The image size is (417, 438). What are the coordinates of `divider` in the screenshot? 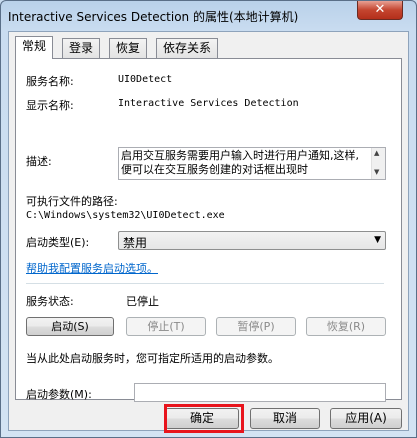 It's located at (205, 283).